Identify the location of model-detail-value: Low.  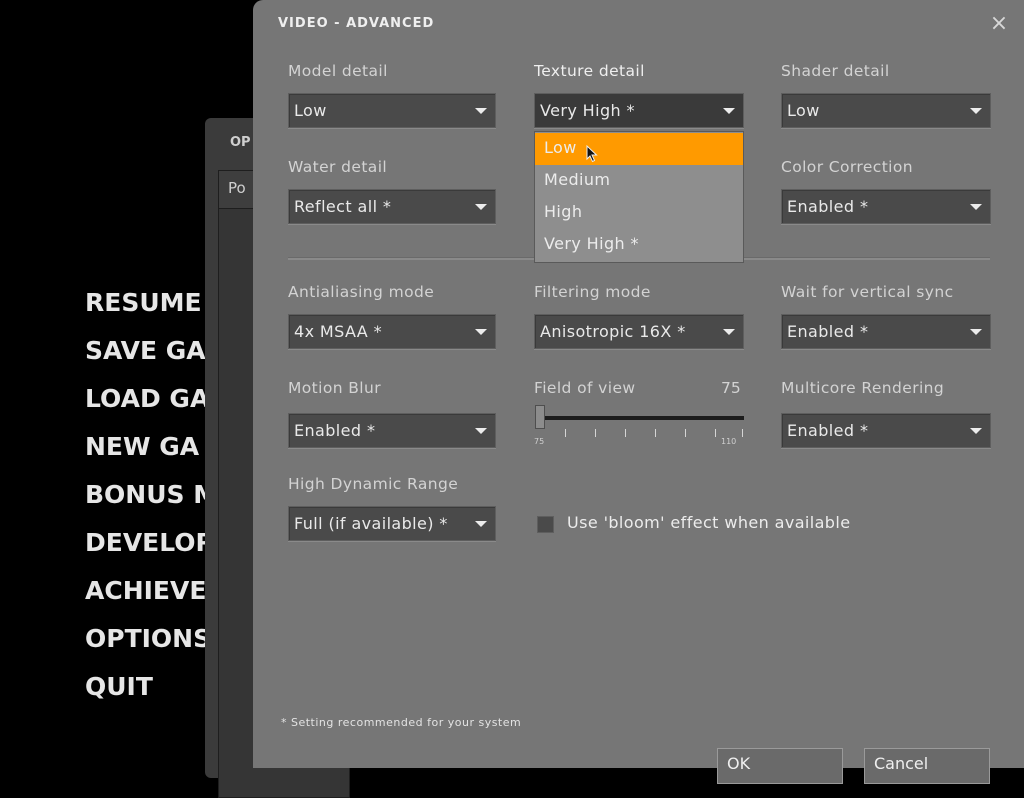
(310, 110).